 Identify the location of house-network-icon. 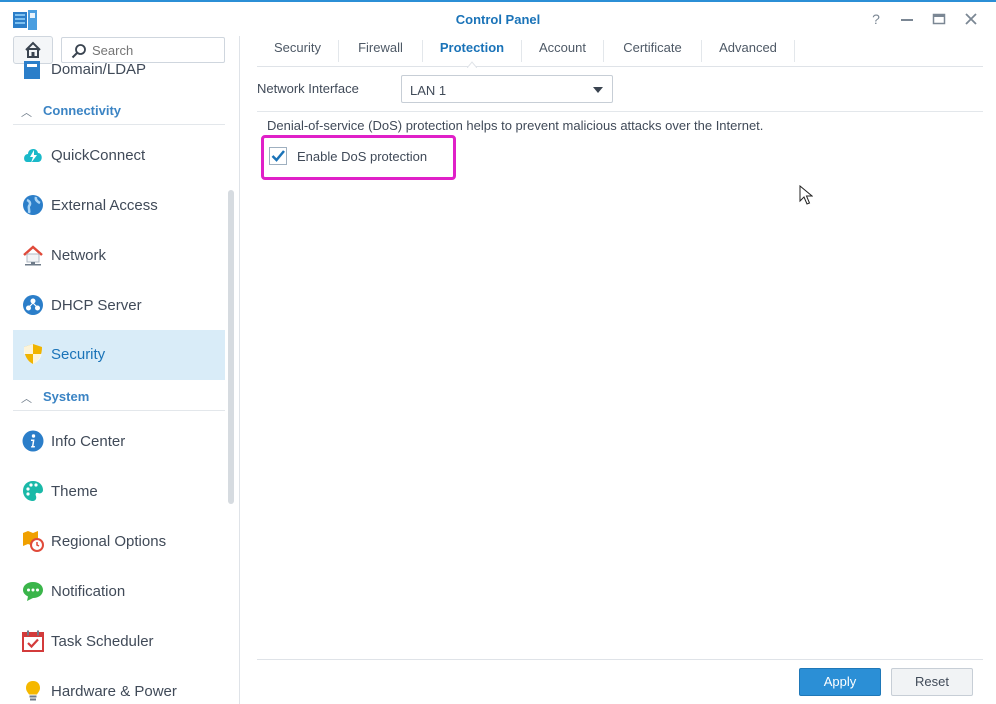
(33, 255).